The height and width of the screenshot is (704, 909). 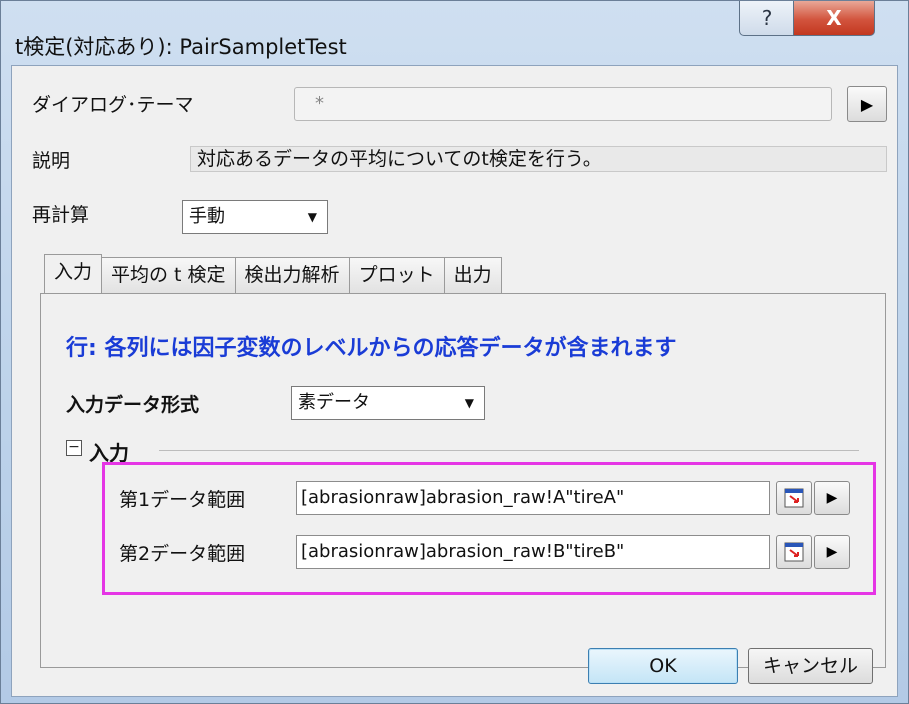 What do you see at coordinates (182, 500) in the screenshot?
I see `range1-label: 第1データ範囲` at bounding box center [182, 500].